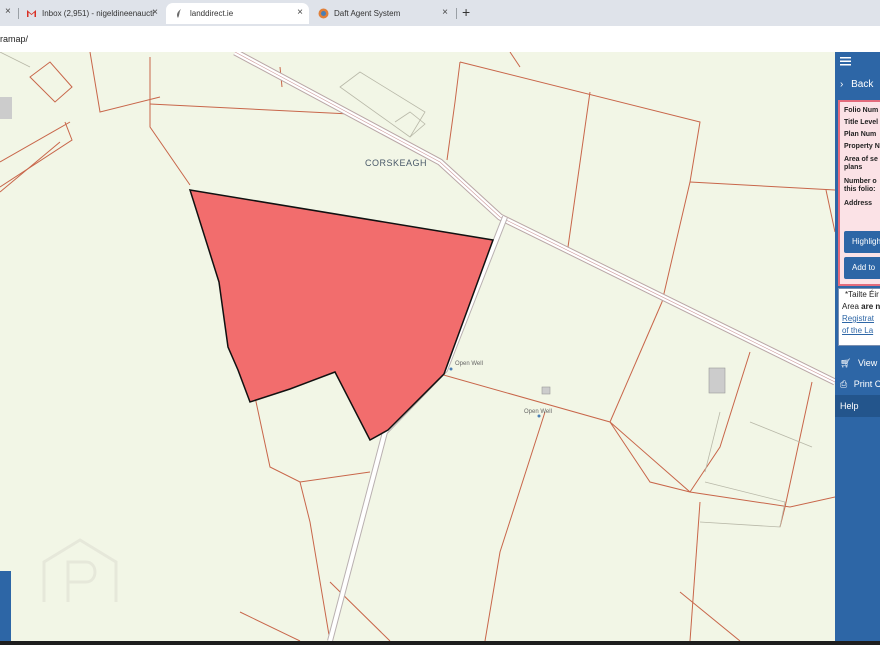 This screenshot has height=645, width=880. I want to click on townland-label: CORSKEAGH, so click(396, 163).